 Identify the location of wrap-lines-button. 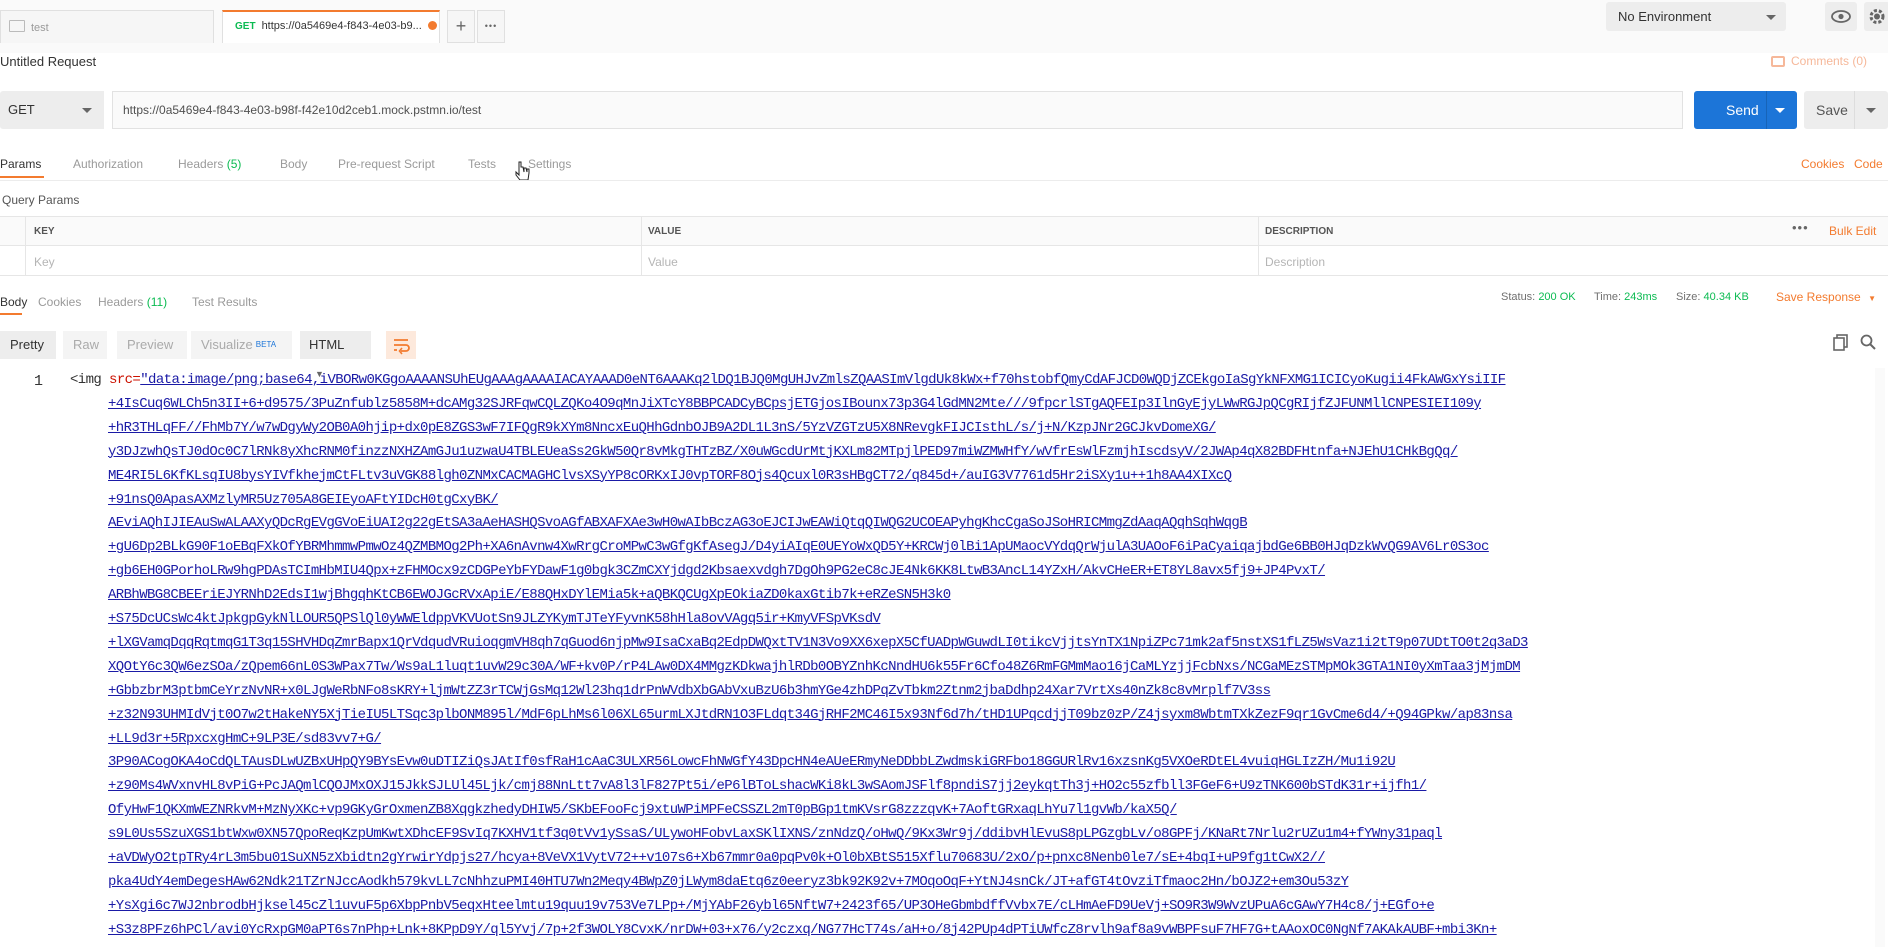
(401, 345).